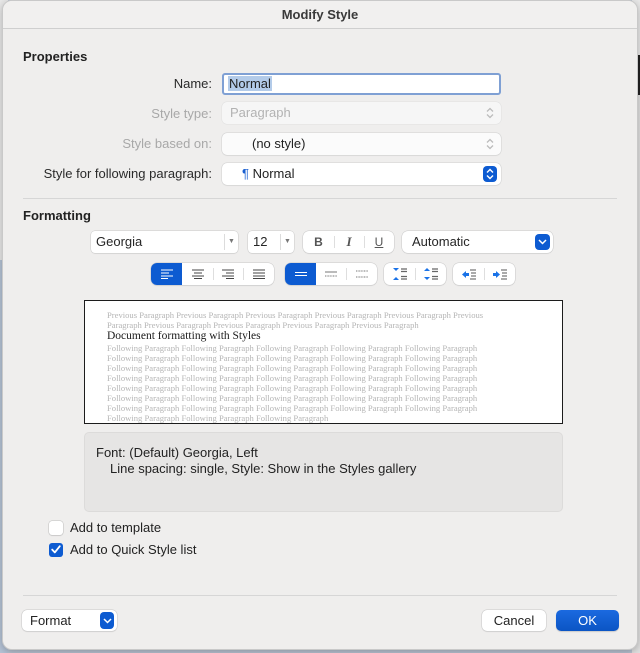  I want to click on align-left-icon, so click(166, 274).